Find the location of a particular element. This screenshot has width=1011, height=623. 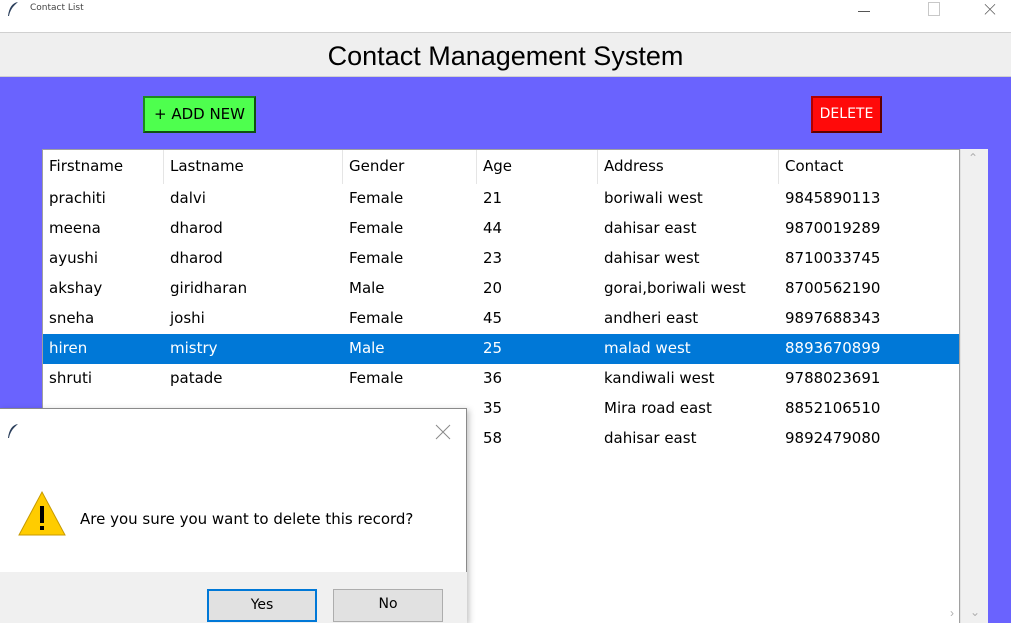

no-button: No is located at coordinates (388, 605).